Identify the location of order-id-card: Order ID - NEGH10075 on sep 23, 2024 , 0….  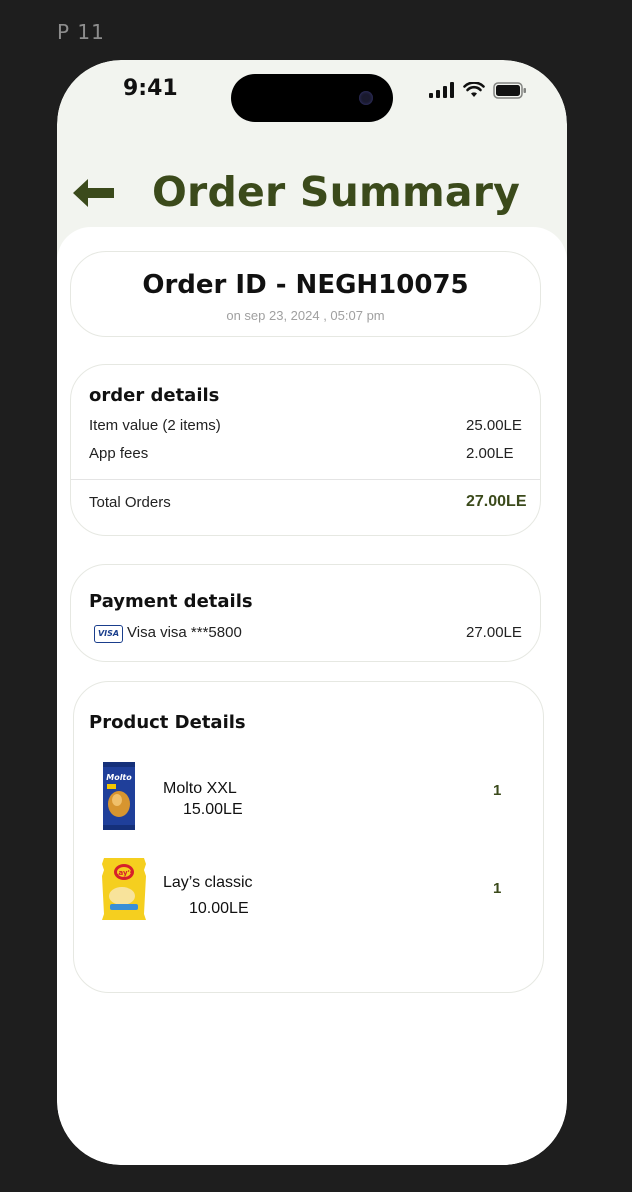
(305, 294).